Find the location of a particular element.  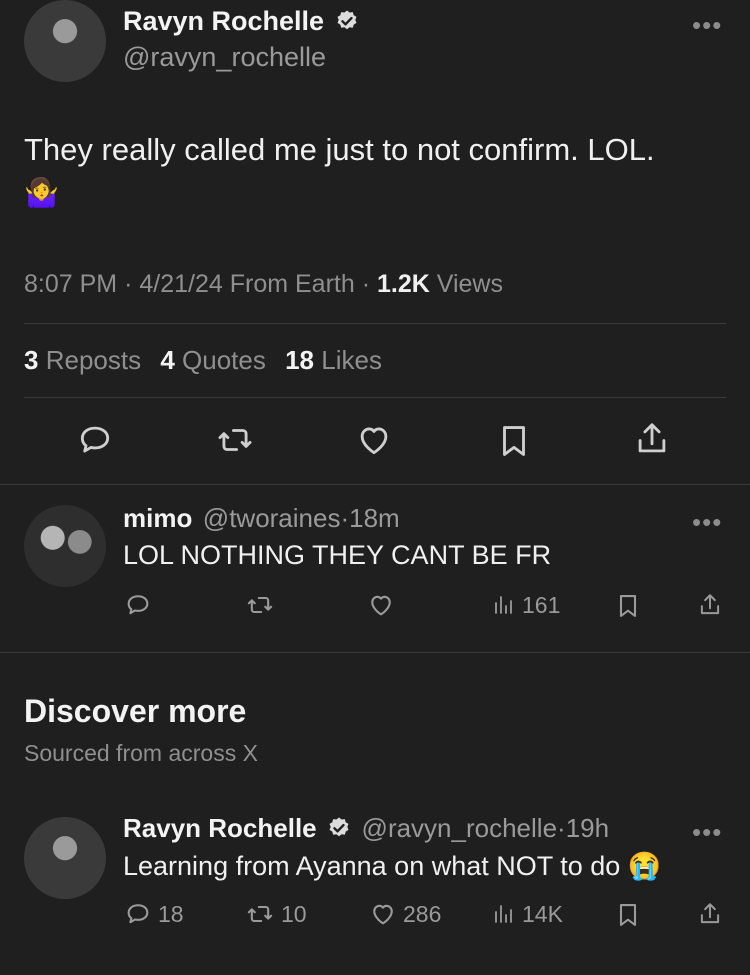

reply-author-handle: @tworaines is located at coordinates (272, 518).